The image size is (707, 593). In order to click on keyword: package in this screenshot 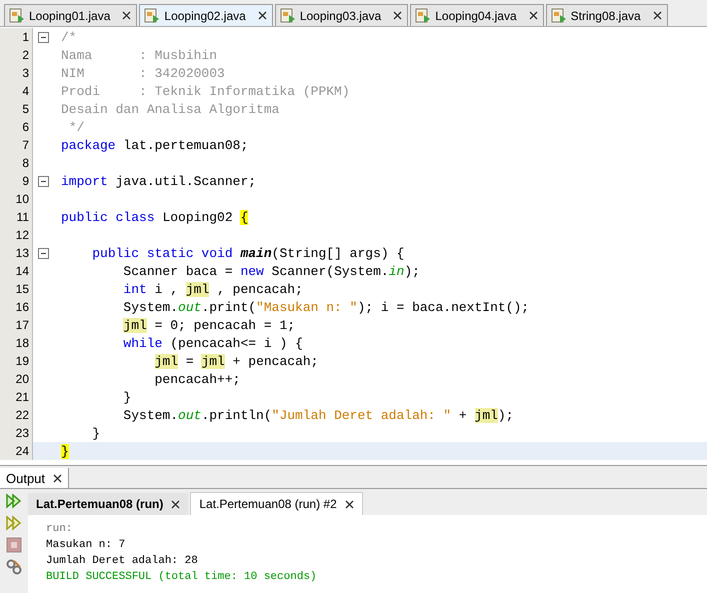, I will do `click(88, 145)`.